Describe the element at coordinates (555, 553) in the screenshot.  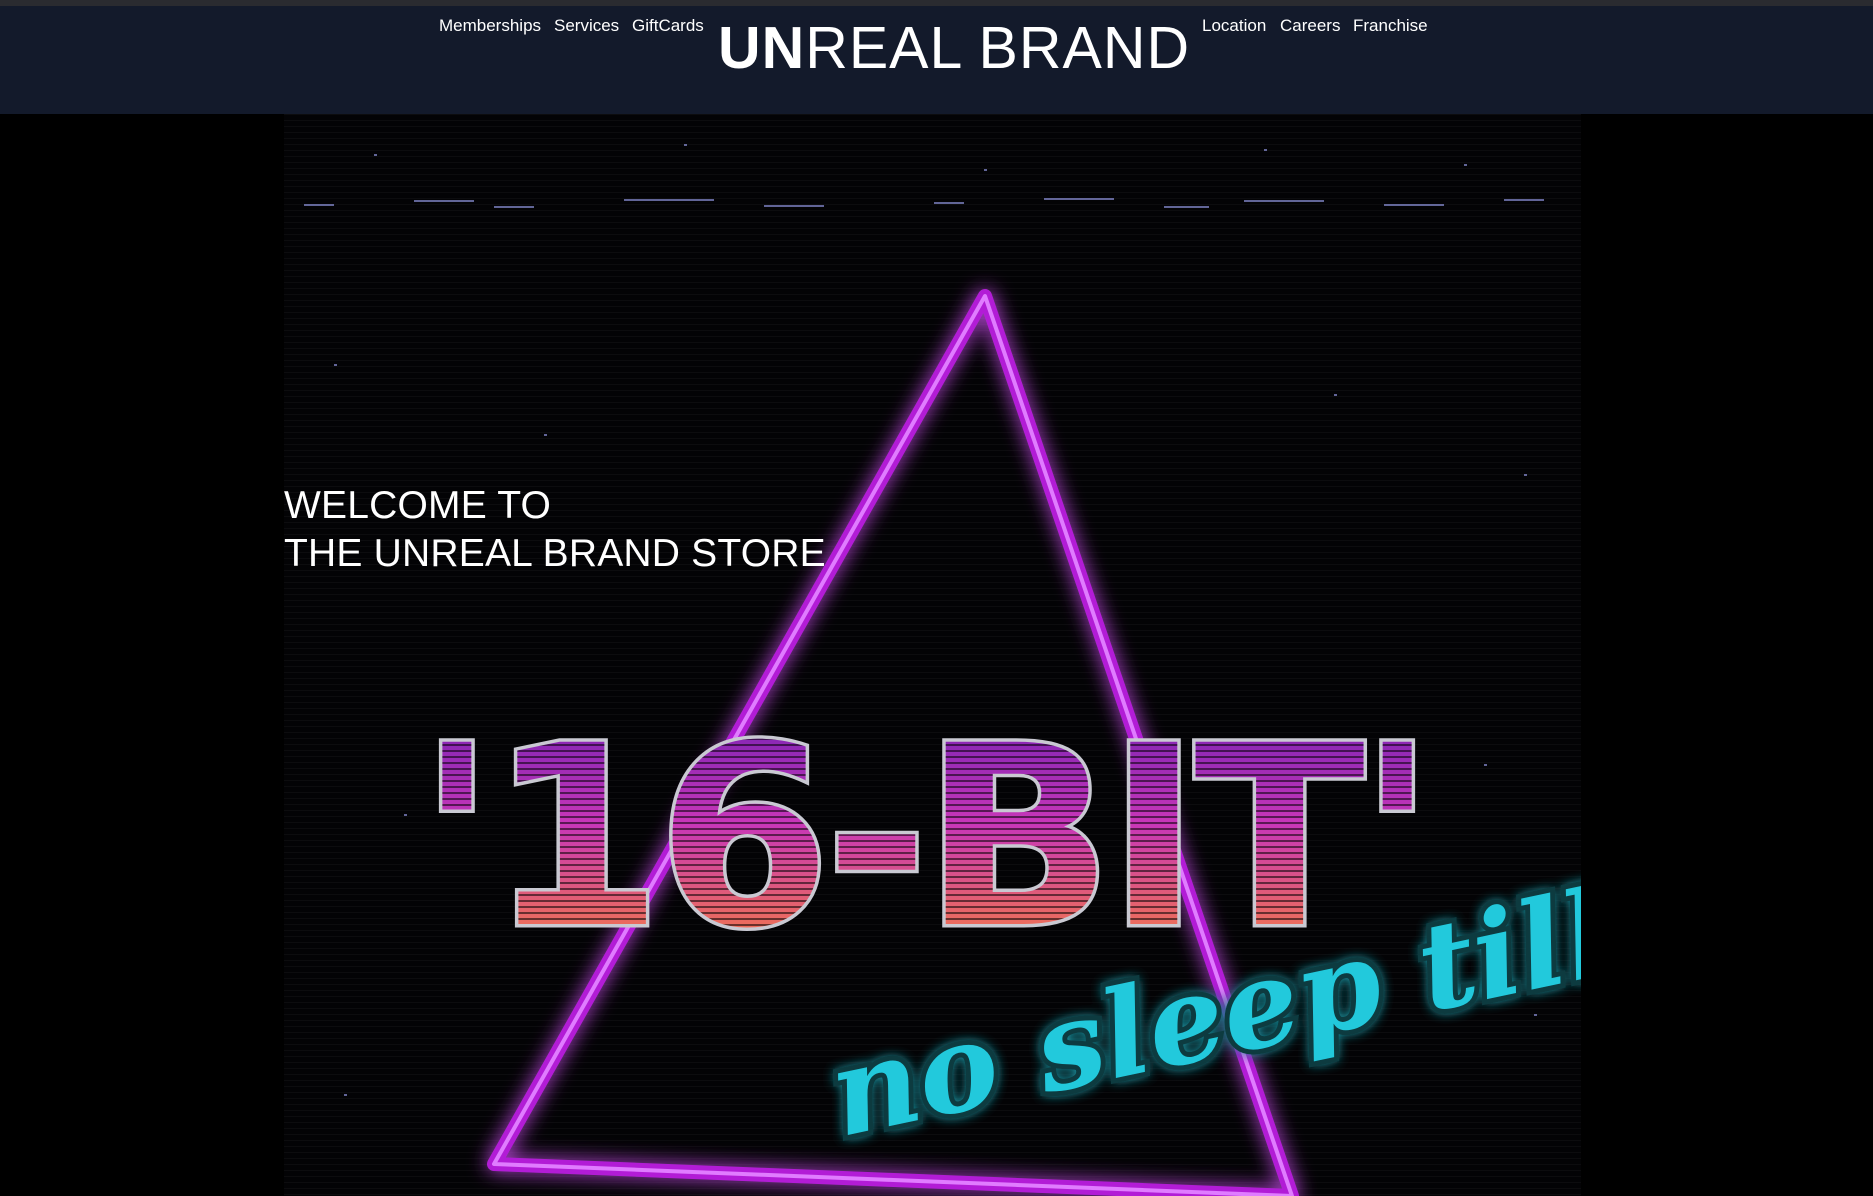
I see `hero-headline-line2: THE UNREAL BRAND STORE` at that location.